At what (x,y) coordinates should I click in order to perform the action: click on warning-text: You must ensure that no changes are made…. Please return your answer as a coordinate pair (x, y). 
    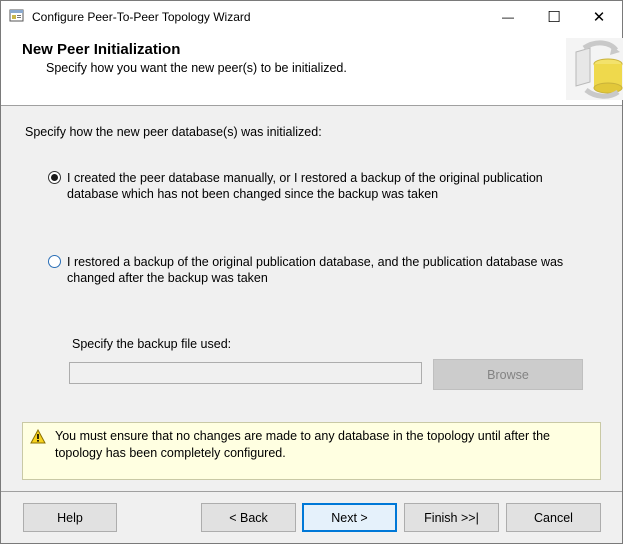
    Looking at the image, I should click on (303, 444).